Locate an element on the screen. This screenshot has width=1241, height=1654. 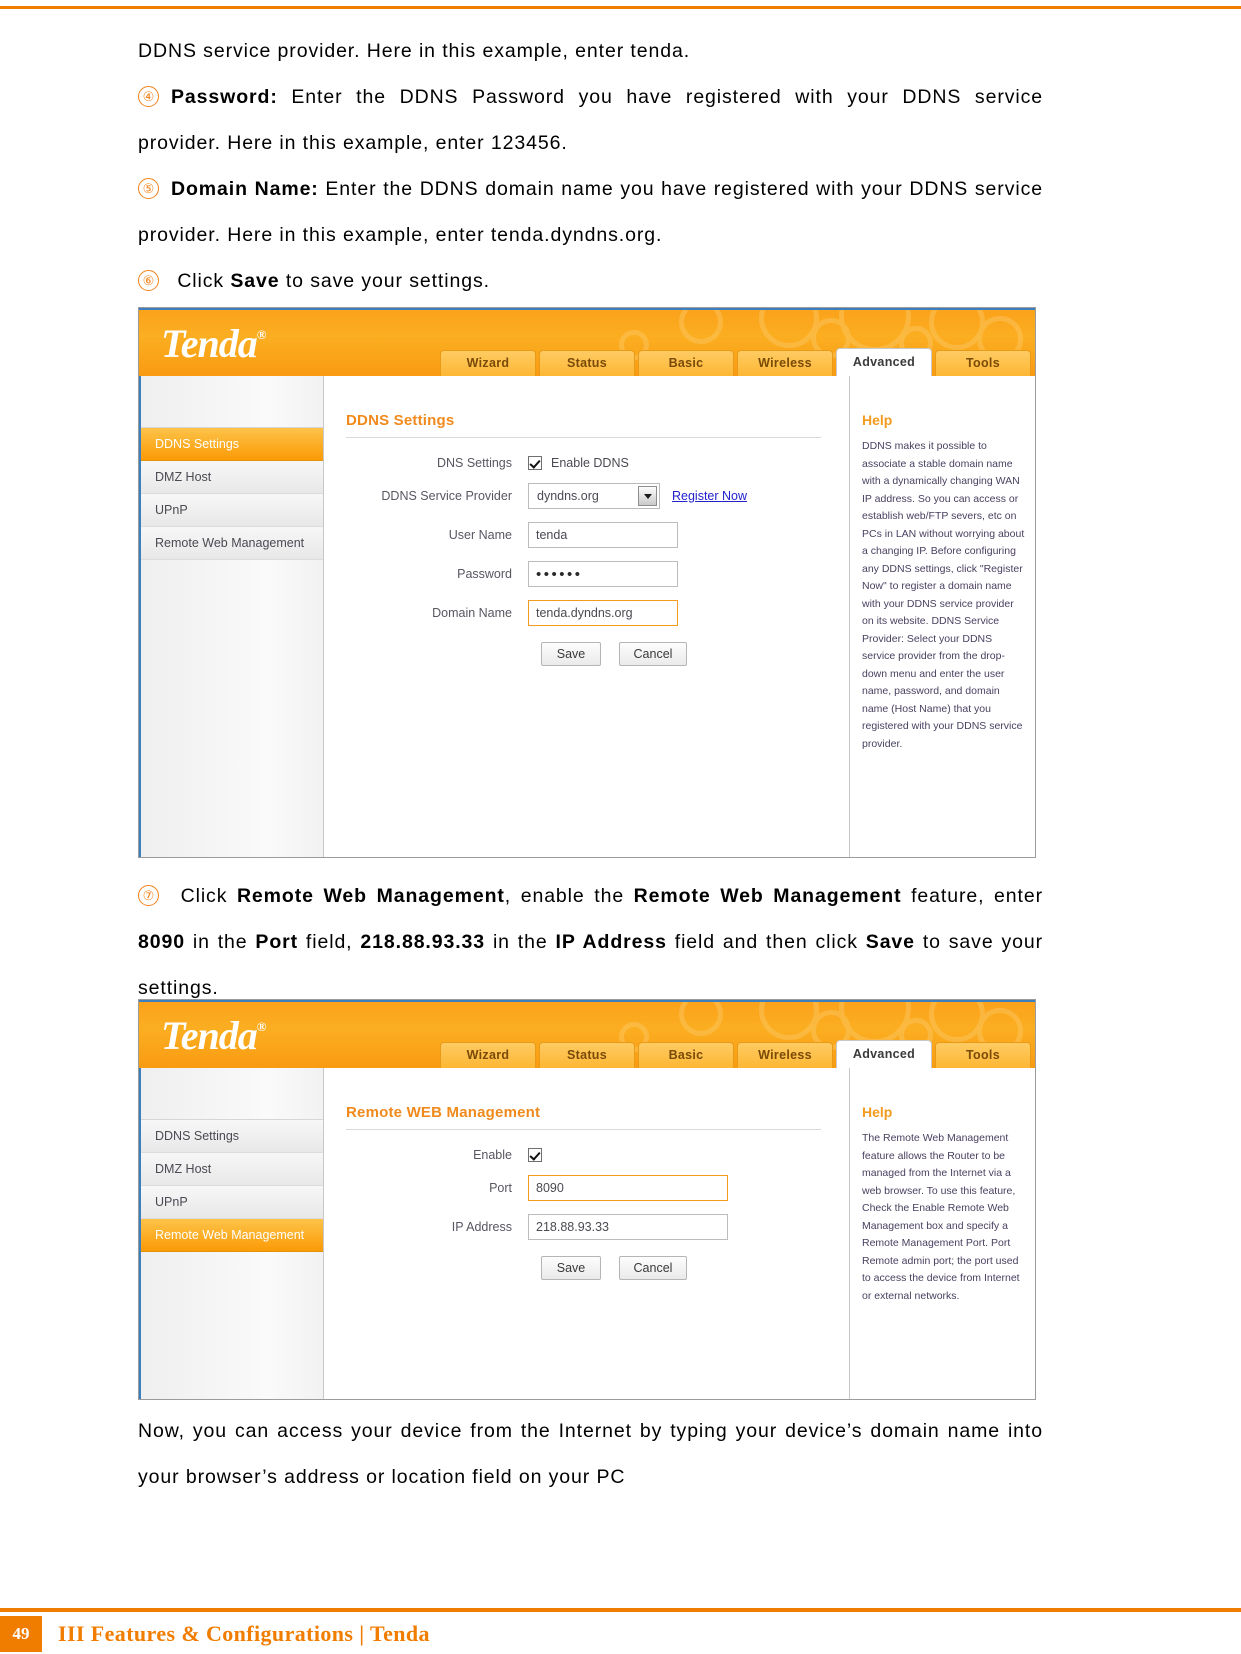
paragraph-5-a: Click is located at coordinates (204, 896).